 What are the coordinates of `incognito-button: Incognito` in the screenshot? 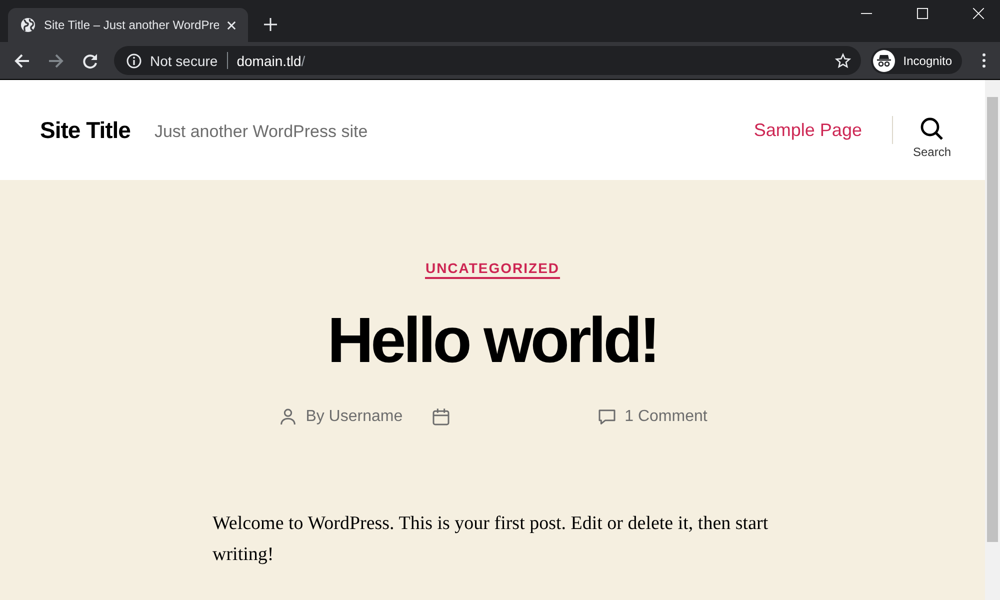 It's located at (916, 61).